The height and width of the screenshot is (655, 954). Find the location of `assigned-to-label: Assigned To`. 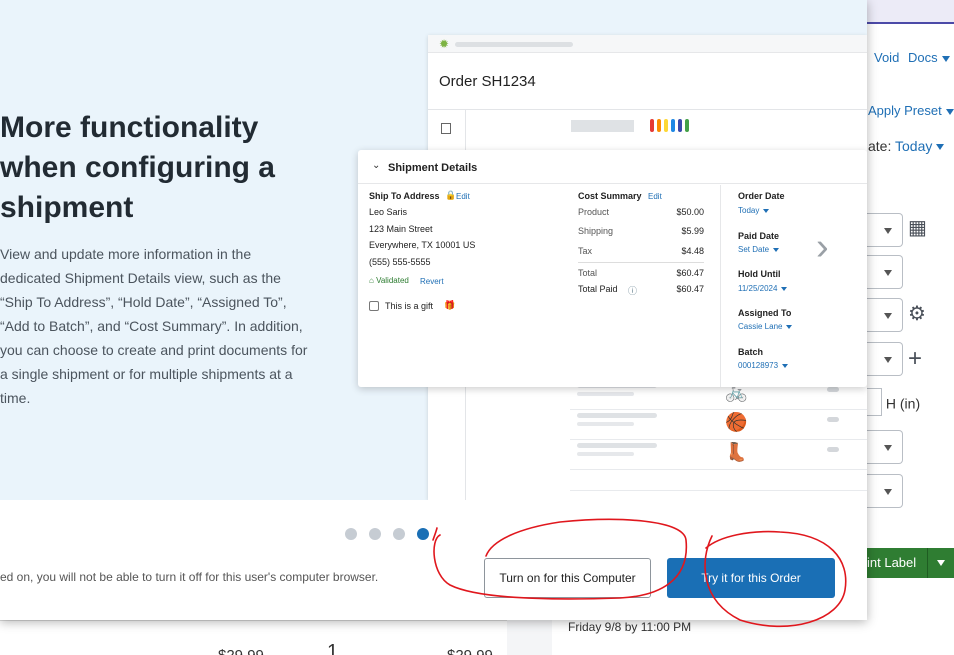

assigned-to-label: Assigned To is located at coordinates (765, 313).